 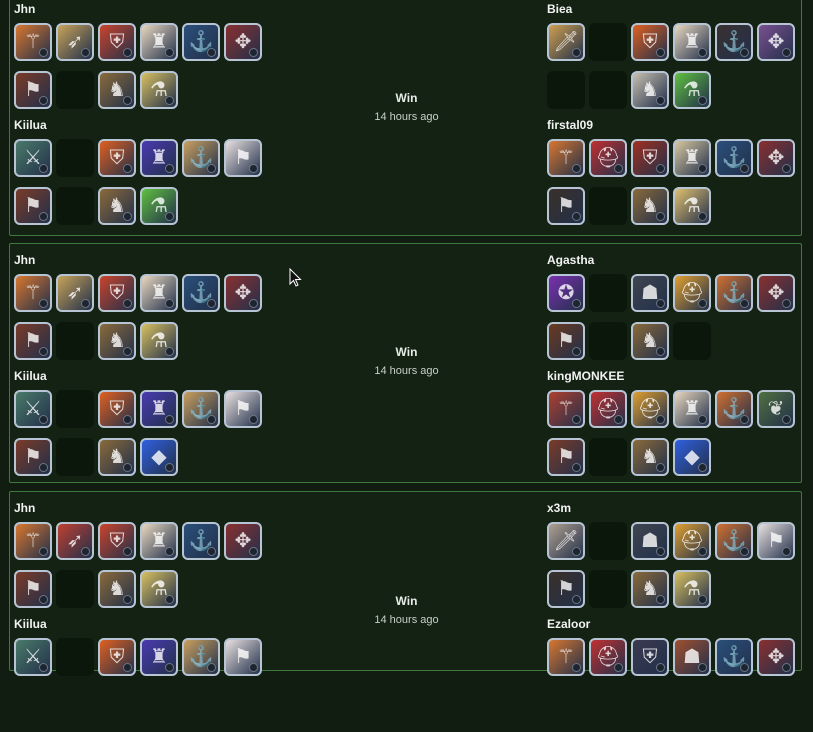 What do you see at coordinates (570, 260) in the screenshot?
I see `player-name: Agastha` at bounding box center [570, 260].